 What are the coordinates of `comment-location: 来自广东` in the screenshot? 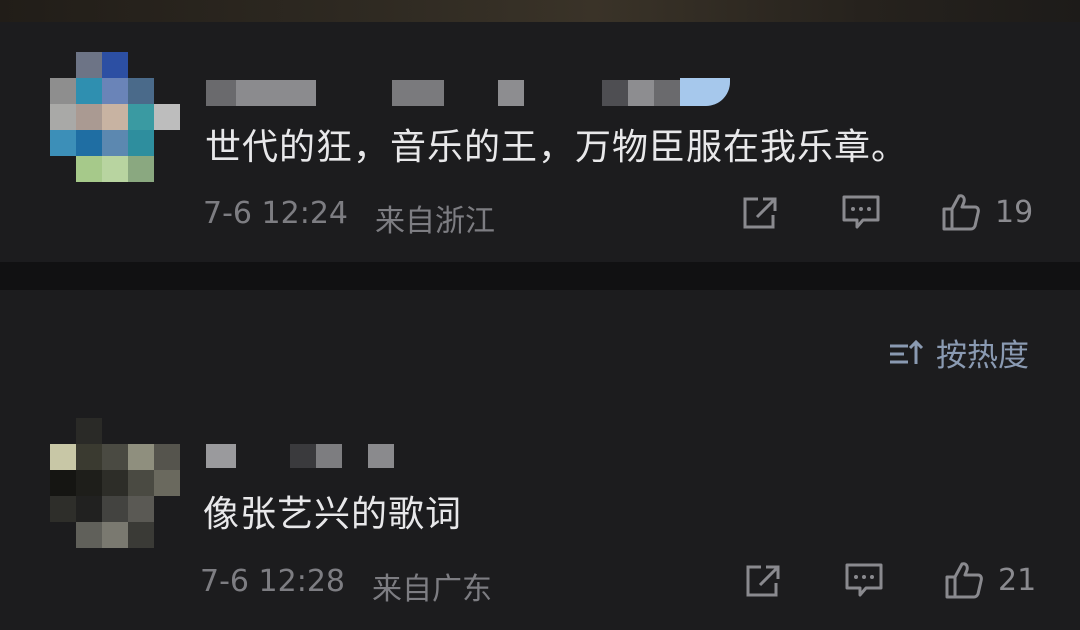 It's located at (432, 589).